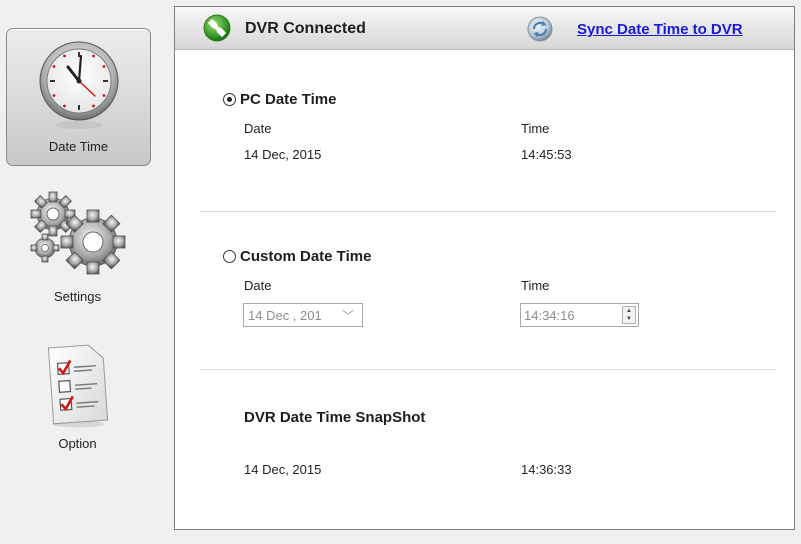 The height and width of the screenshot is (544, 801). I want to click on sidebar-item-label: Settings, so click(77, 296).